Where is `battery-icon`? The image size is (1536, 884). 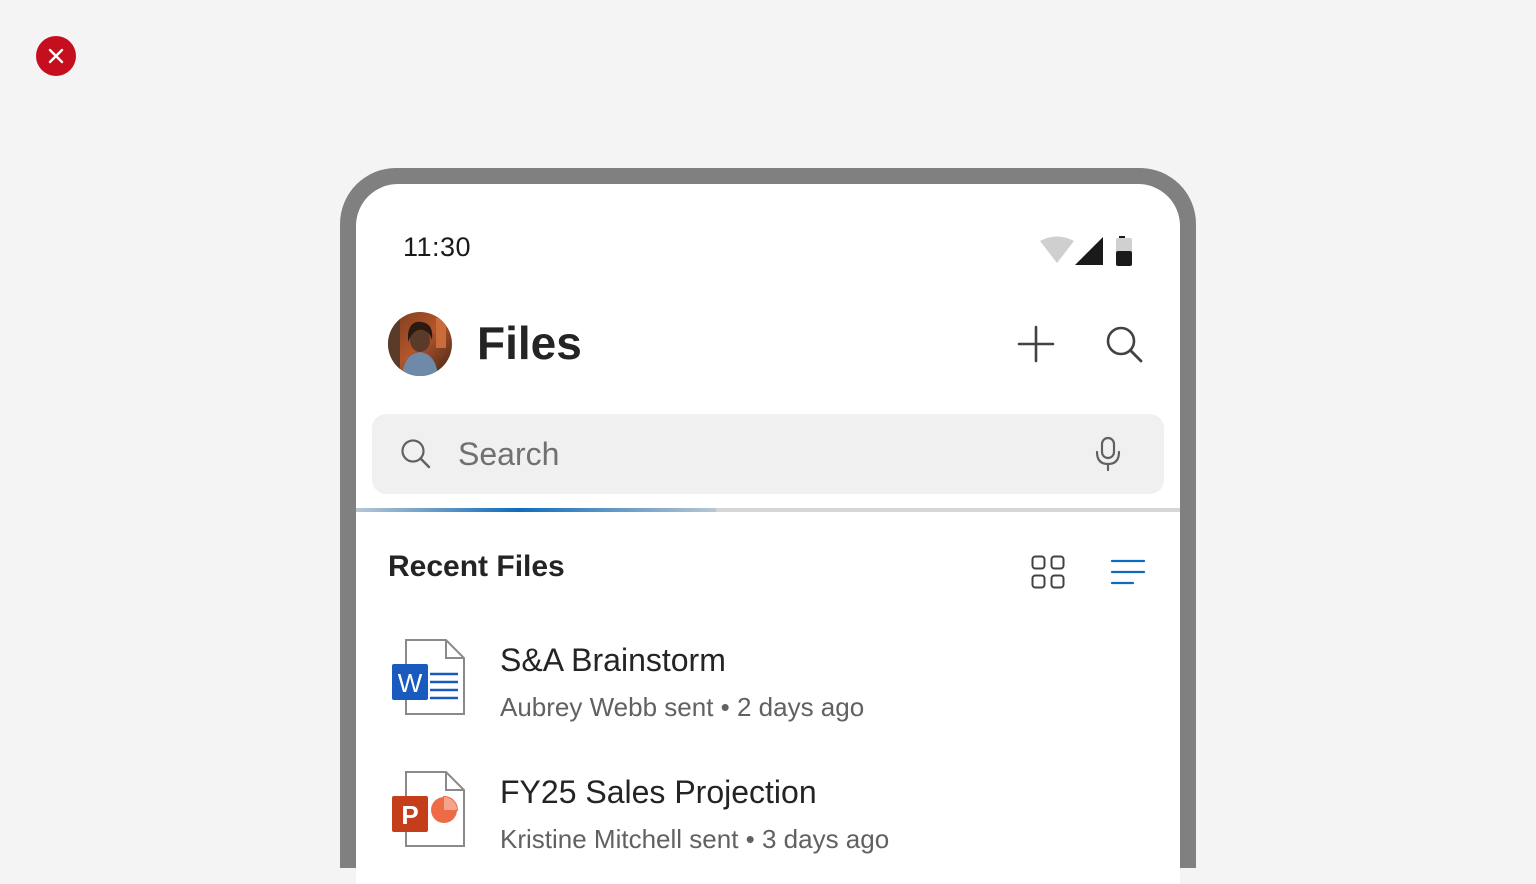 battery-icon is located at coordinates (1124, 251).